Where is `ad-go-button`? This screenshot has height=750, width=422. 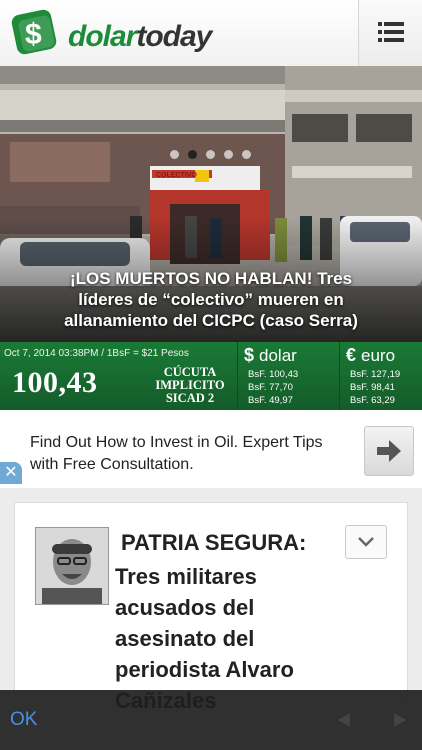
ad-go-button is located at coordinates (389, 451).